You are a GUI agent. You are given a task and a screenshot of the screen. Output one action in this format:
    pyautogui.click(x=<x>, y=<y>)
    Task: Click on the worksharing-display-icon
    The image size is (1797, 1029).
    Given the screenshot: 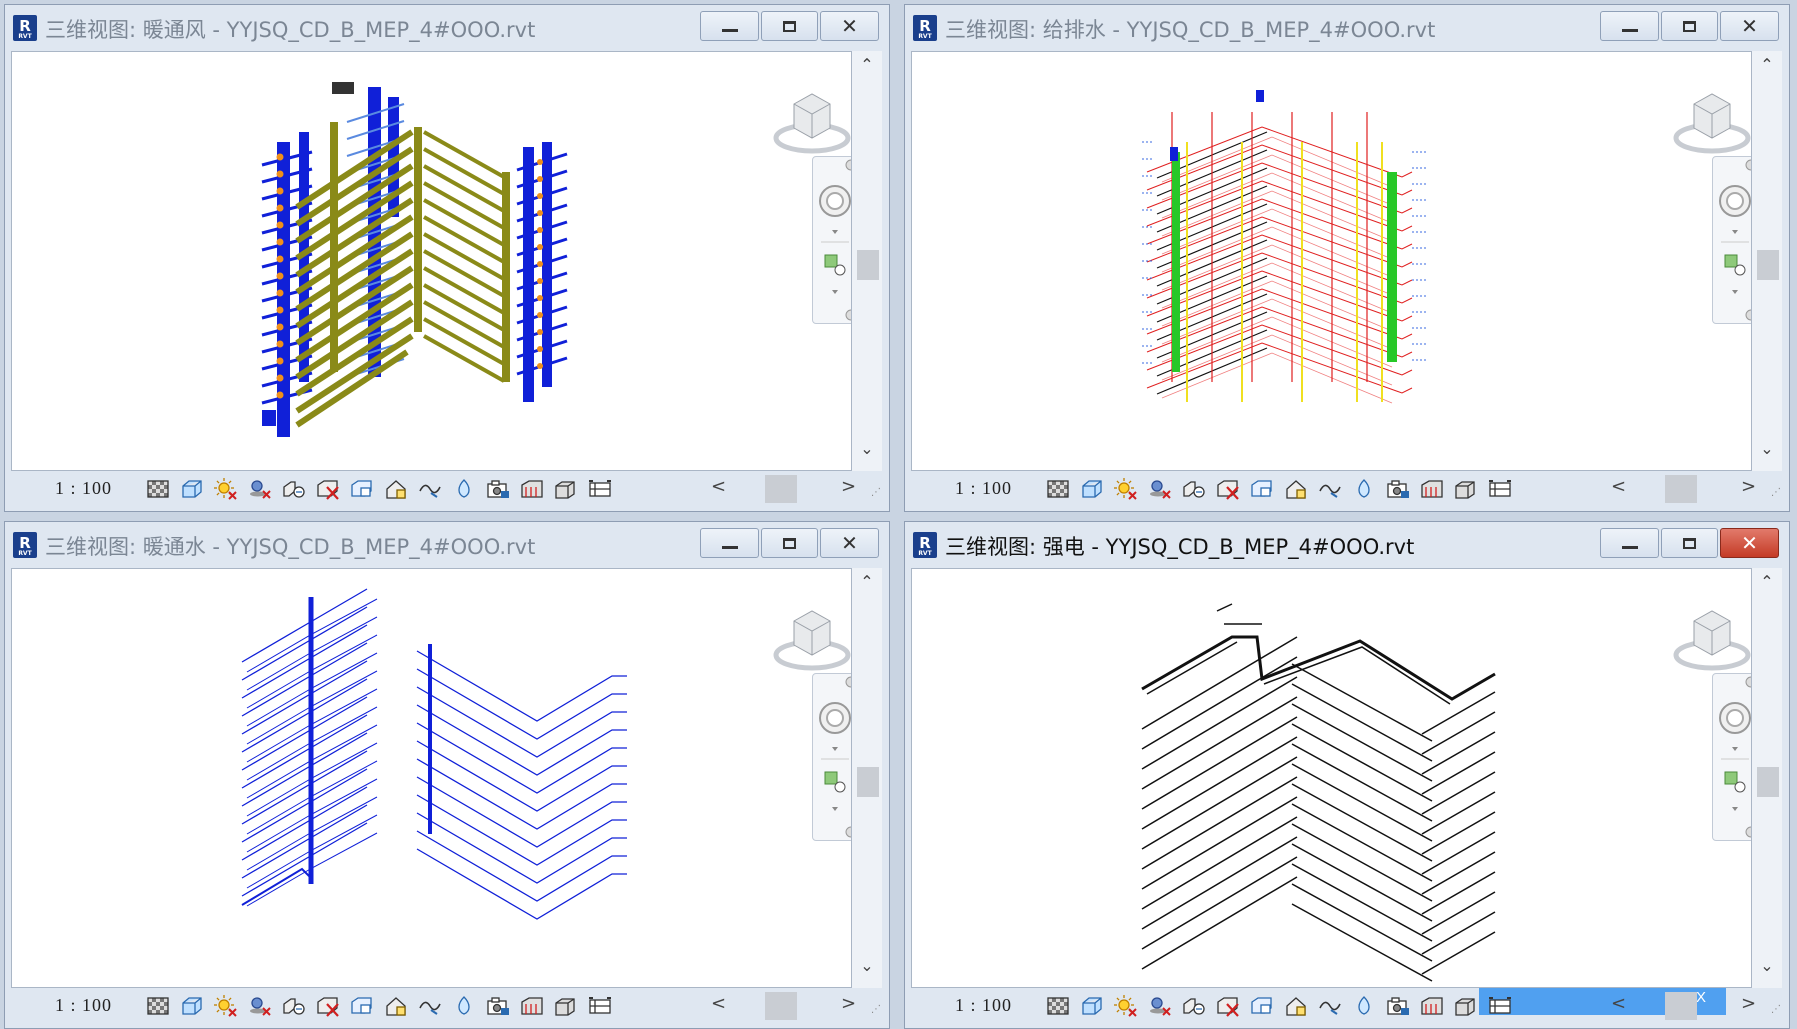 What is the action you would take?
    pyautogui.click(x=1398, y=489)
    